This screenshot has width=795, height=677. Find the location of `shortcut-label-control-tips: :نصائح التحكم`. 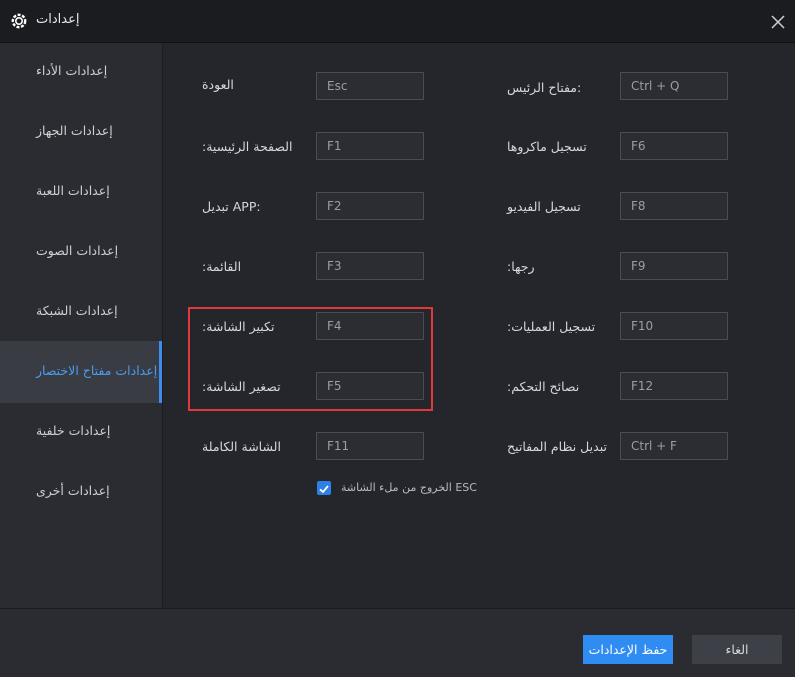

shortcut-label-control-tips: :نصائح التحكم is located at coordinates (543, 386).